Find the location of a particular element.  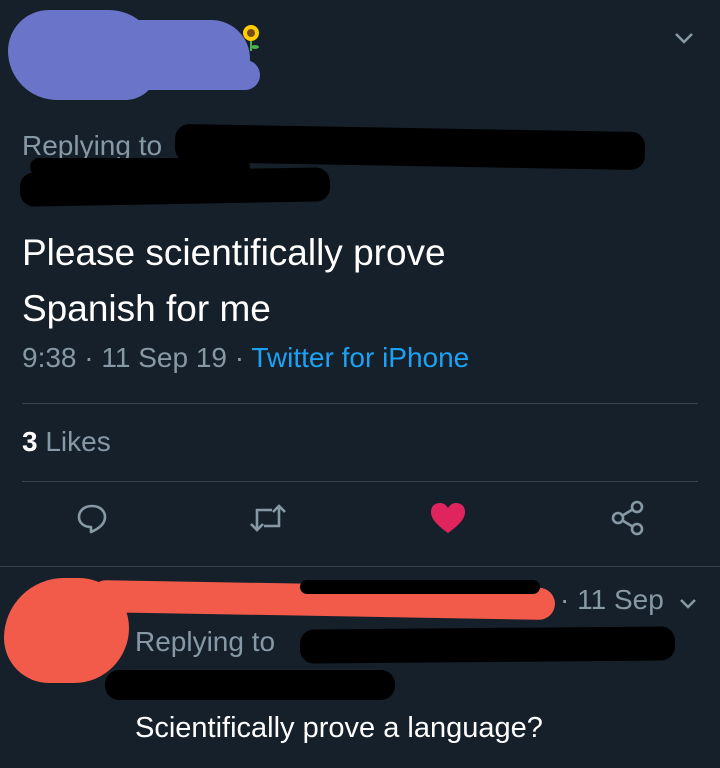

like-button is located at coordinates (448, 520).